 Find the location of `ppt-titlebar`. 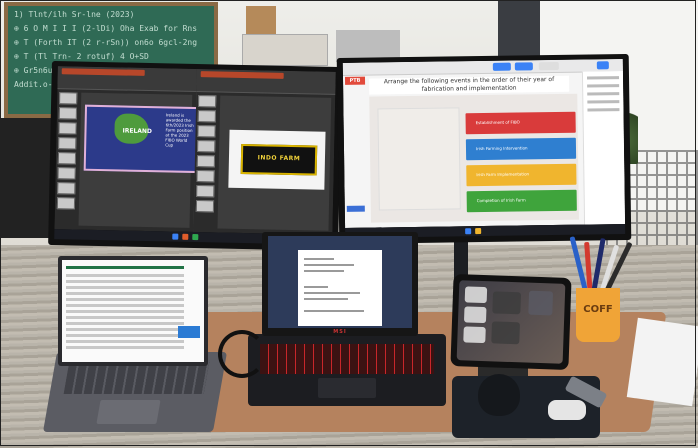

ppt-titlebar is located at coordinates (103, 72).